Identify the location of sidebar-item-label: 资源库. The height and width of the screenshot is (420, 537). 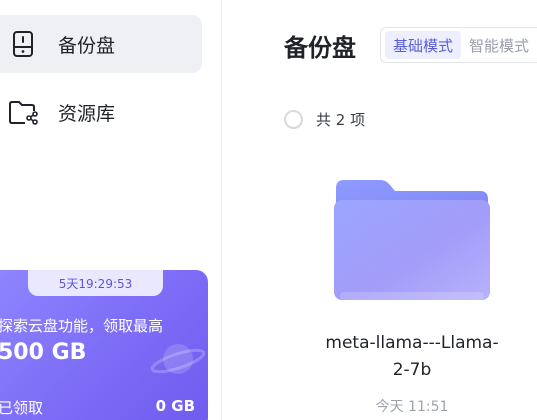
(87, 113).